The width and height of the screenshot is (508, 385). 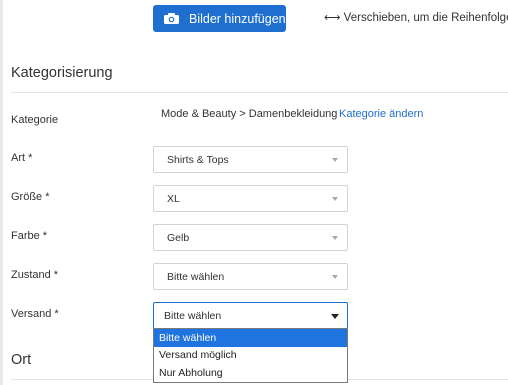 I want to click on condition-select-value: Bitte wählen, so click(x=196, y=276).